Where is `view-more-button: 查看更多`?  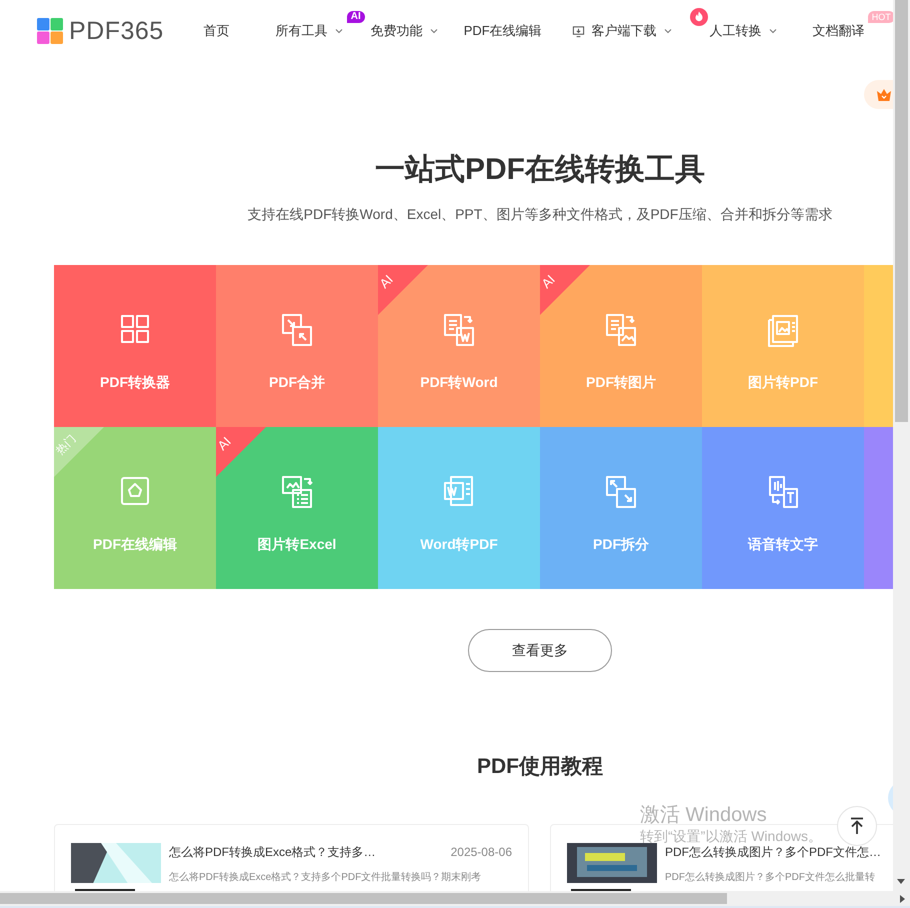 view-more-button: 查看更多 is located at coordinates (540, 650).